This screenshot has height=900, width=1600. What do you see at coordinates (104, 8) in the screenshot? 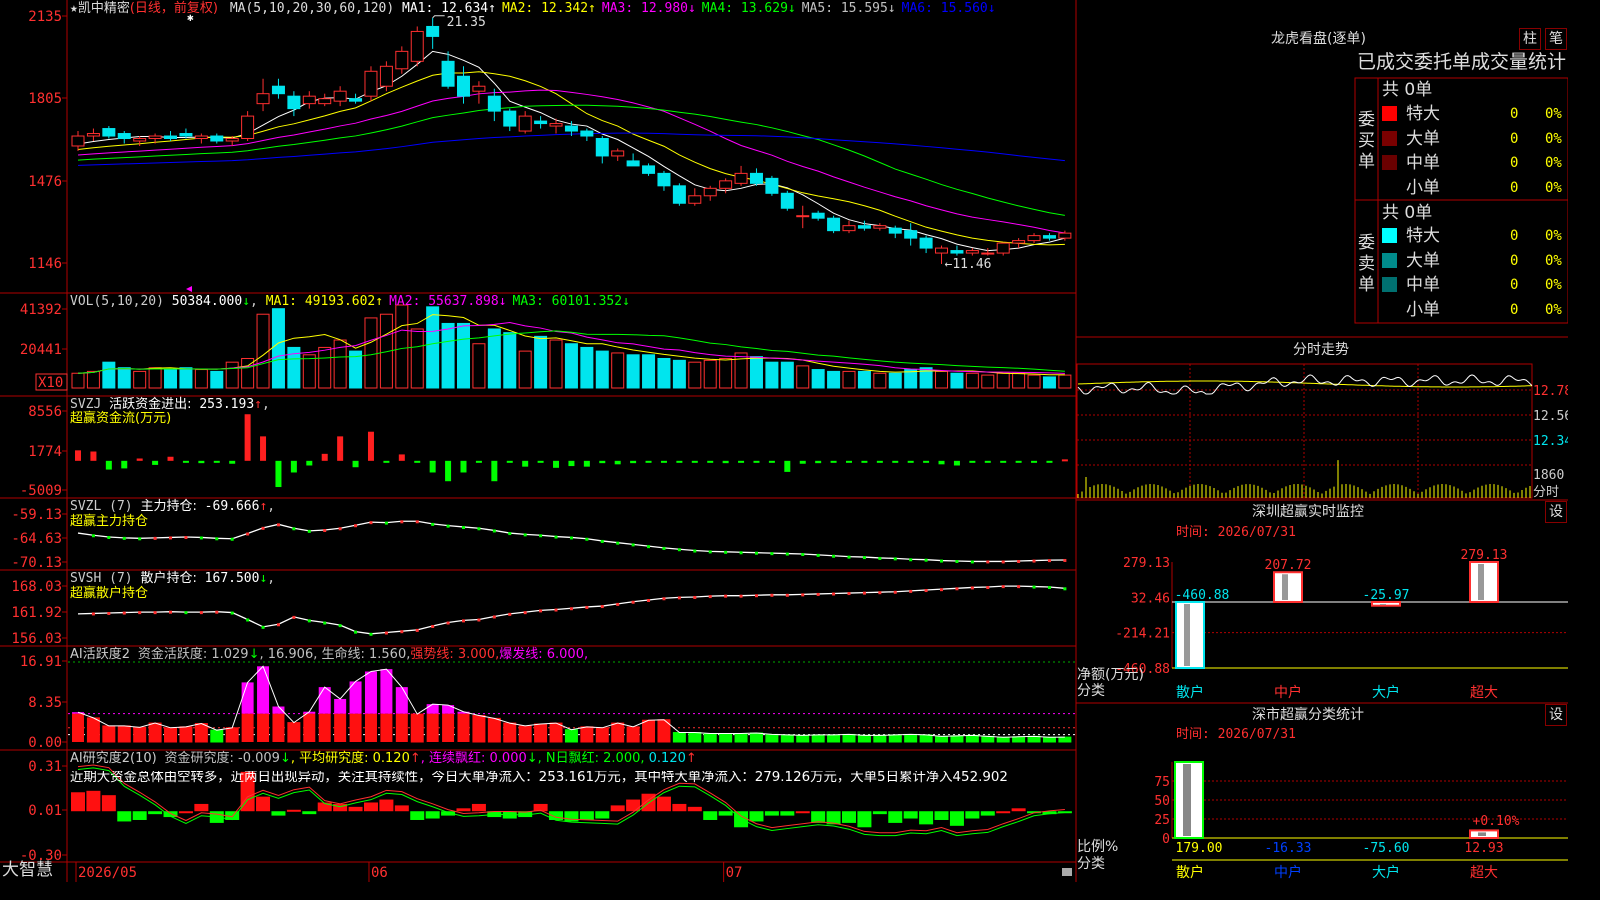
I see `stock-name: 凯中精密` at bounding box center [104, 8].